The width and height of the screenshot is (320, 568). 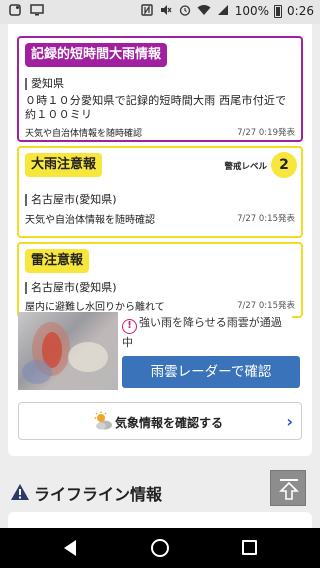 What do you see at coordinates (160, 520) in the screenshot?
I see `lifeline-card` at bounding box center [160, 520].